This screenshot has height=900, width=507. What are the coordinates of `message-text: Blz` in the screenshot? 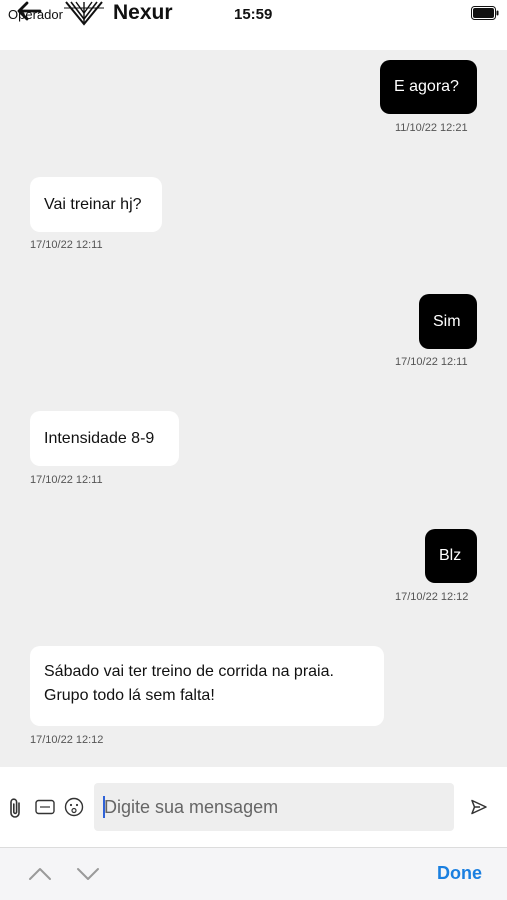 It's located at (450, 555).